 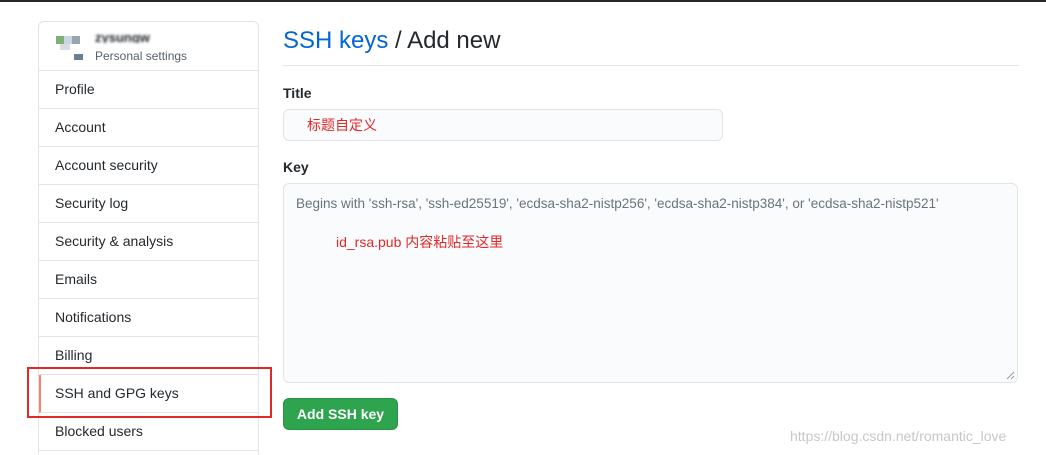 I want to click on title-label: Title, so click(x=297, y=93).